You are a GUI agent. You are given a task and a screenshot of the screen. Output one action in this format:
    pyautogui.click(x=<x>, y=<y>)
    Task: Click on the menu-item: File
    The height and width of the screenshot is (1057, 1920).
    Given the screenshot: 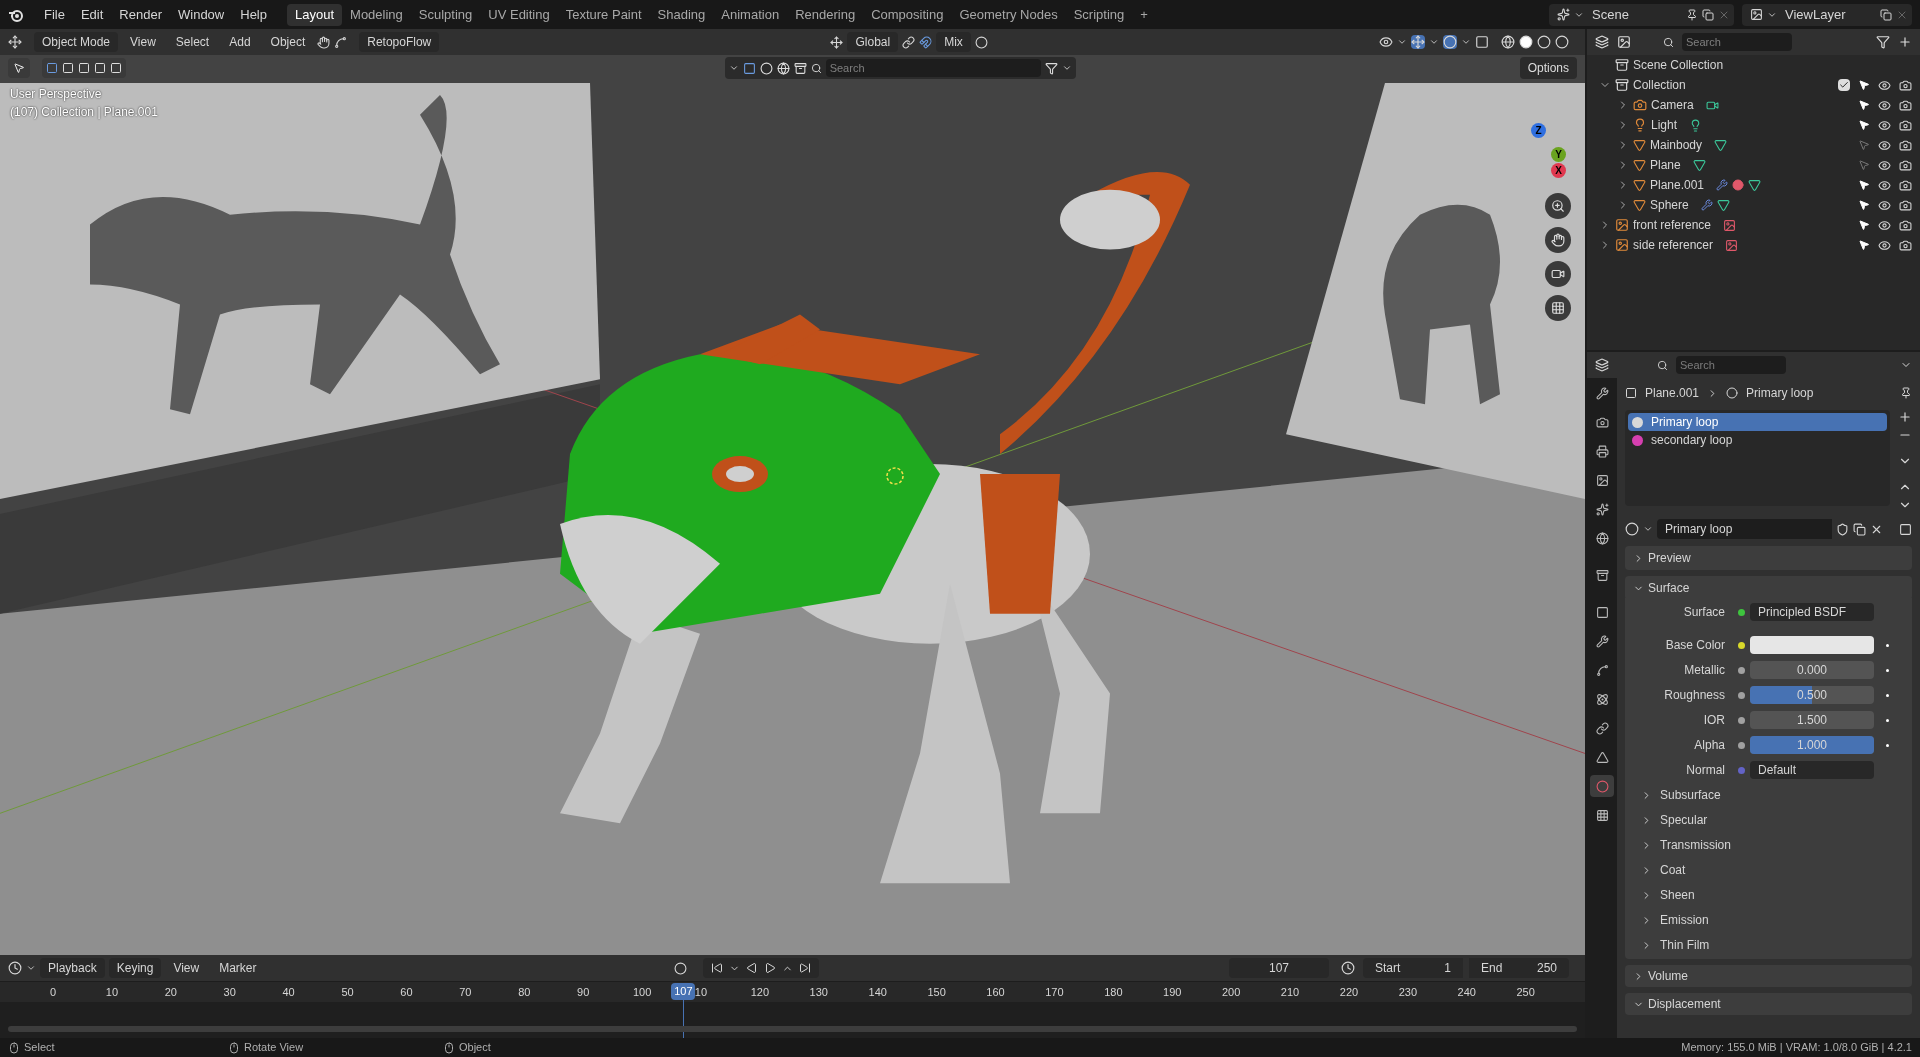 What is the action you would take?
    pyautogui.click(x=54, y=14)
    